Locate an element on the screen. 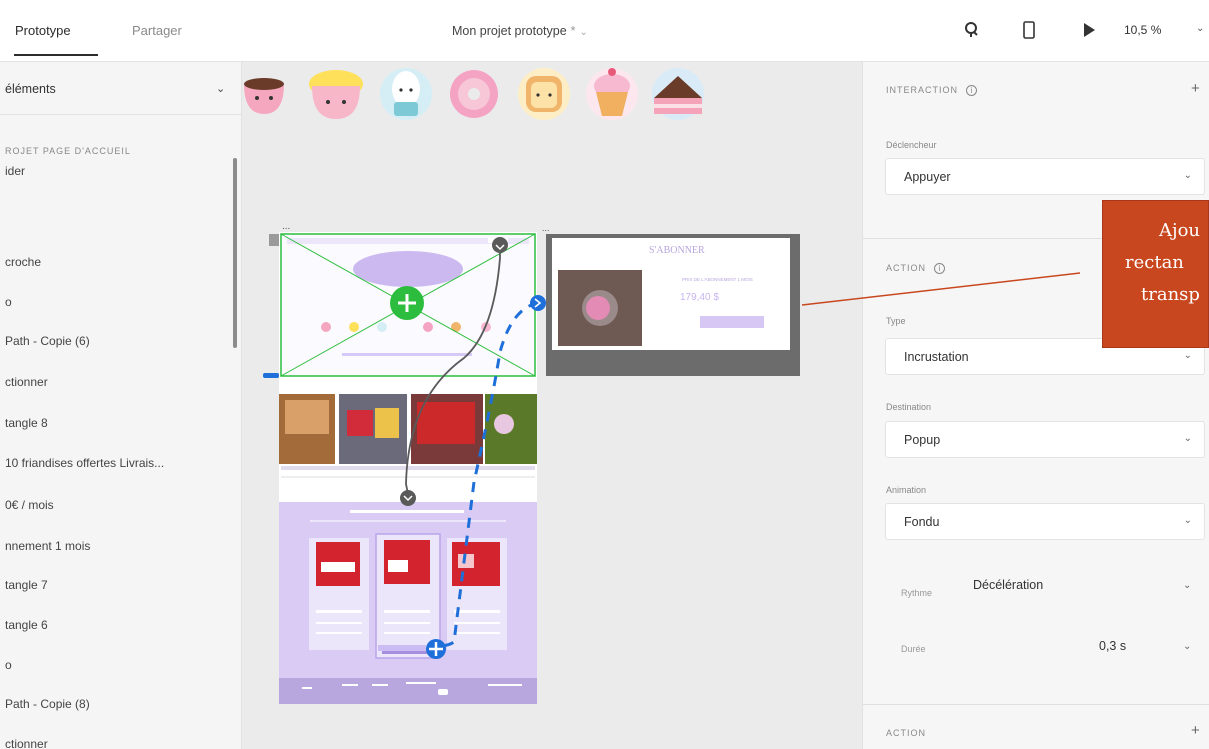  cake-slice-icon is located at coordinates (678, 94).